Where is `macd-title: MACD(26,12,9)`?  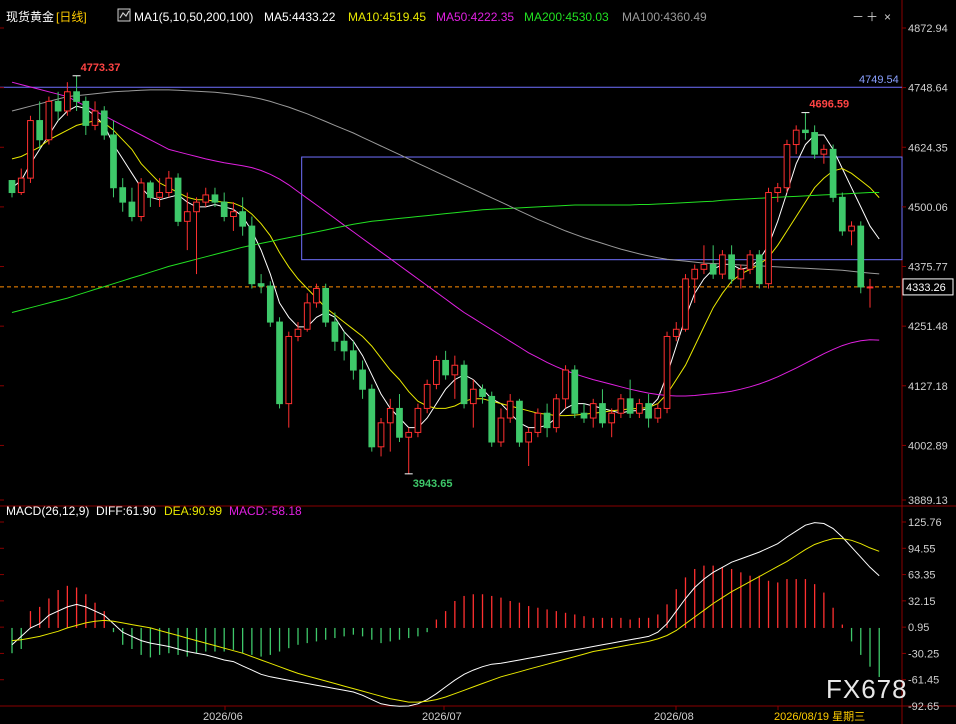
macd-title: MACD(26,12,9) is located at coordinates (47, 511).